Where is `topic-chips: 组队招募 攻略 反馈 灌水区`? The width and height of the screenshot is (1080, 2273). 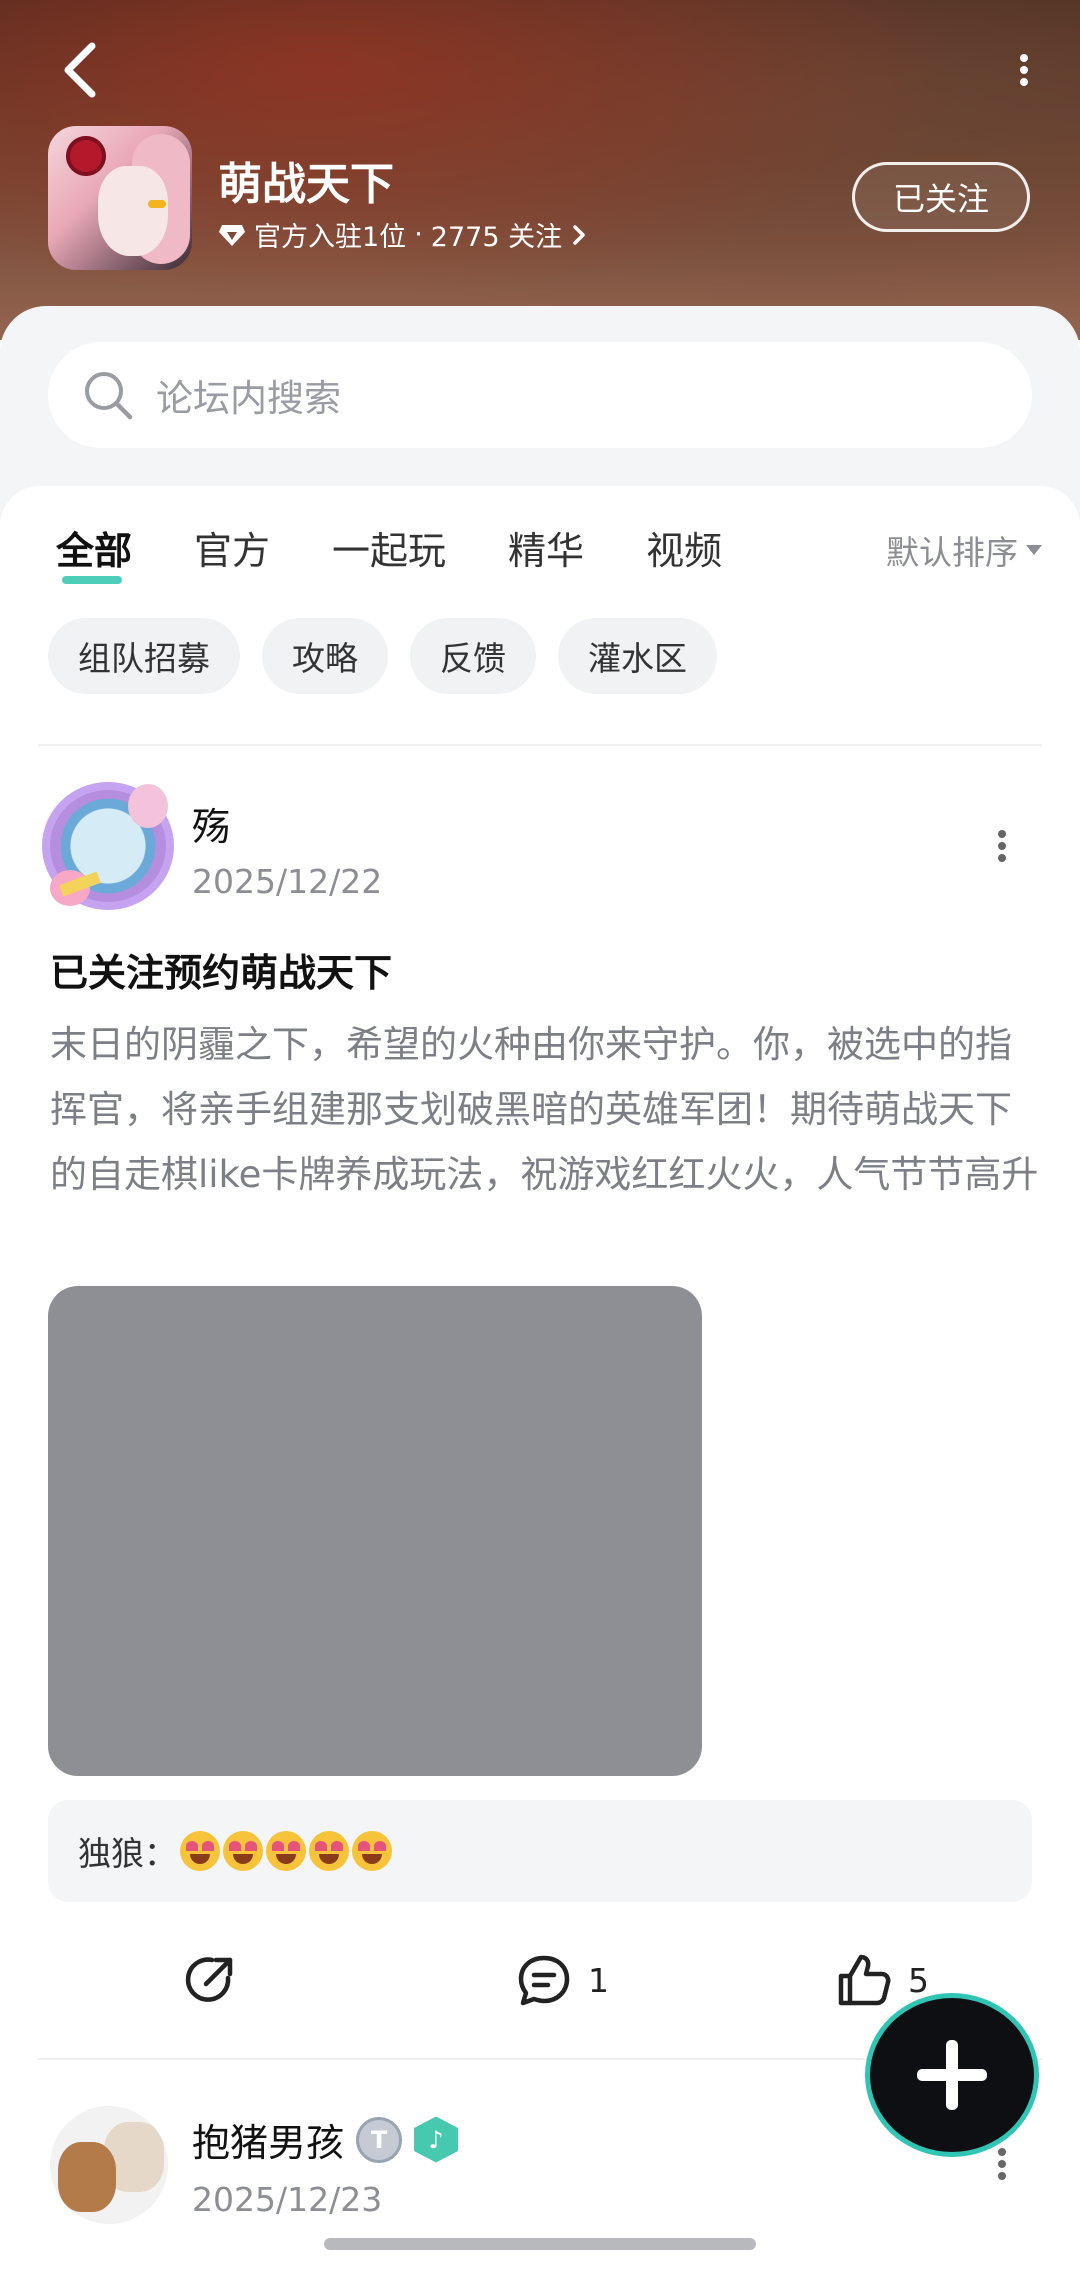 topic-chips: 组队招募 攻略 反馈 灌水区 is located at coordinates (382, 656).